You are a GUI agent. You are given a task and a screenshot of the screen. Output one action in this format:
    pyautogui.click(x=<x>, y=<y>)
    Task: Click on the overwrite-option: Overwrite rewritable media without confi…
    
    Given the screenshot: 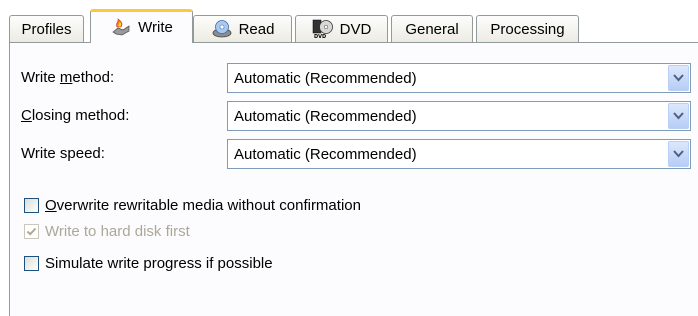 What is the action you would take?
    pyautogui.click(x=192, y=205)
    